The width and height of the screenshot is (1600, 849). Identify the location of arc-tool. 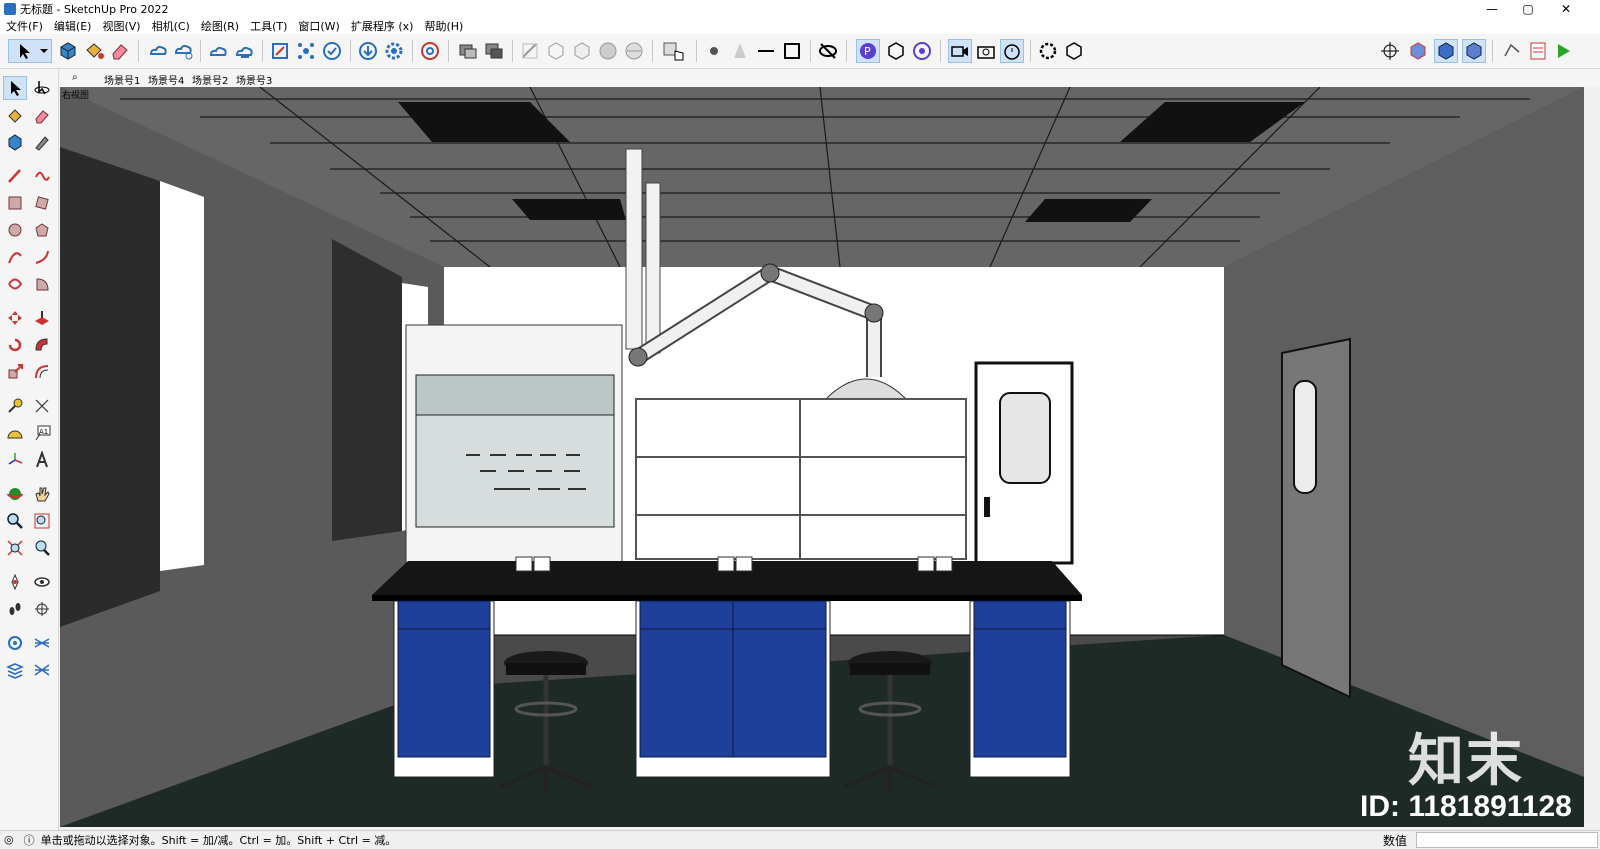
(15, 257).